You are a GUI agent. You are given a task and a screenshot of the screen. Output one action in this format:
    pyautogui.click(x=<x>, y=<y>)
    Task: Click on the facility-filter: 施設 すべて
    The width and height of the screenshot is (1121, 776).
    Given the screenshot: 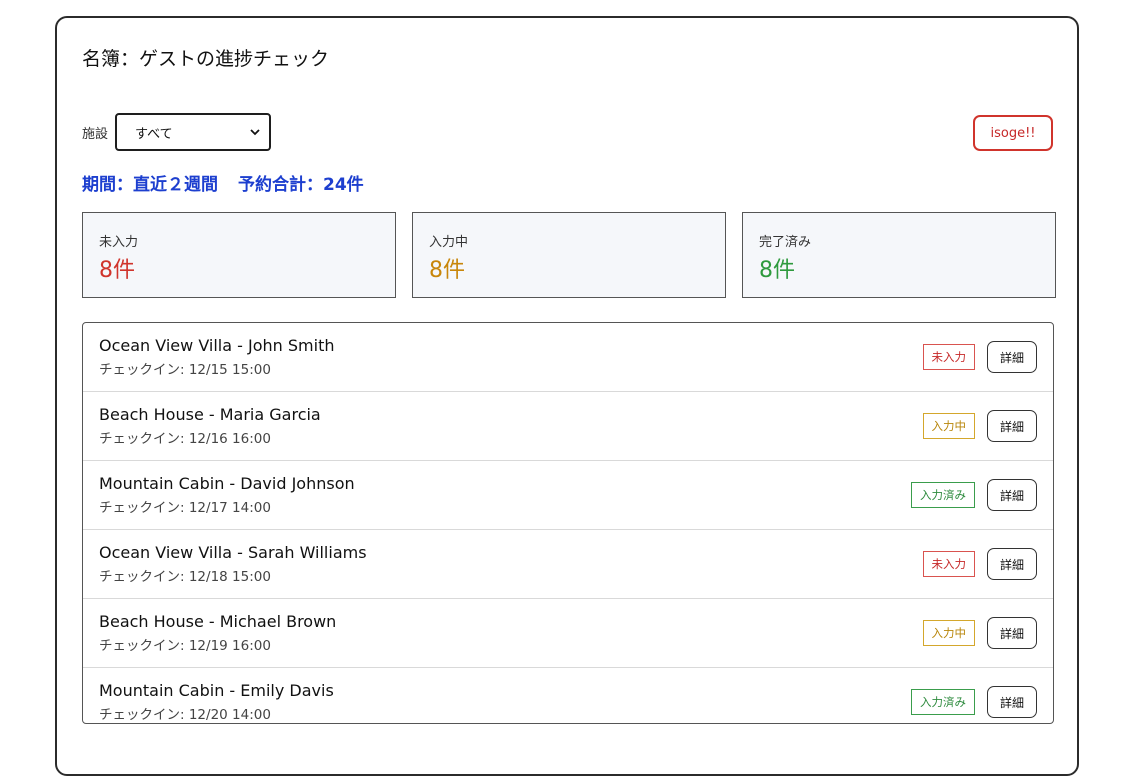 What is the action you would take?
    pyautogui.click(x=177, y=132)
    